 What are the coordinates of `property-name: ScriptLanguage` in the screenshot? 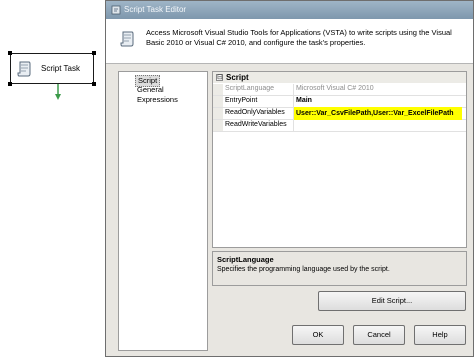 It's located at (250, 88).